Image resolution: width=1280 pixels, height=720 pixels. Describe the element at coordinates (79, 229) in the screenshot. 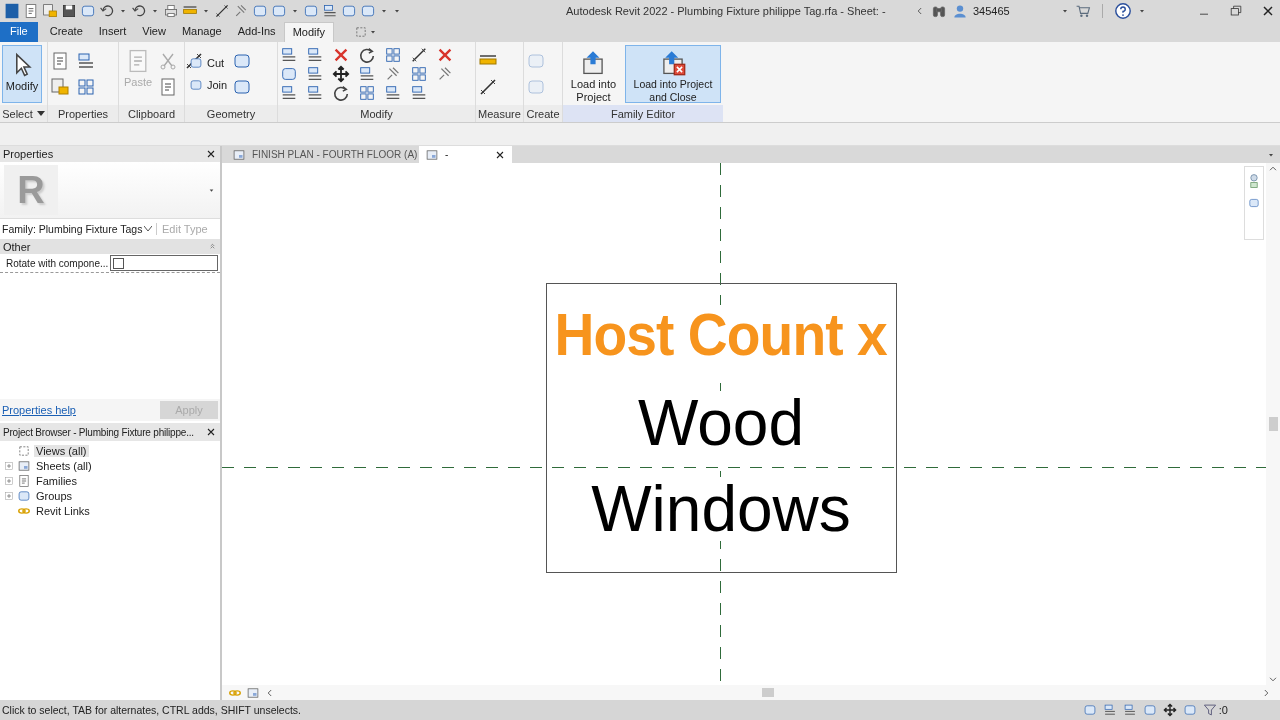

I see `type-selector: Family: Plumbing Fixture Tags` at that location.